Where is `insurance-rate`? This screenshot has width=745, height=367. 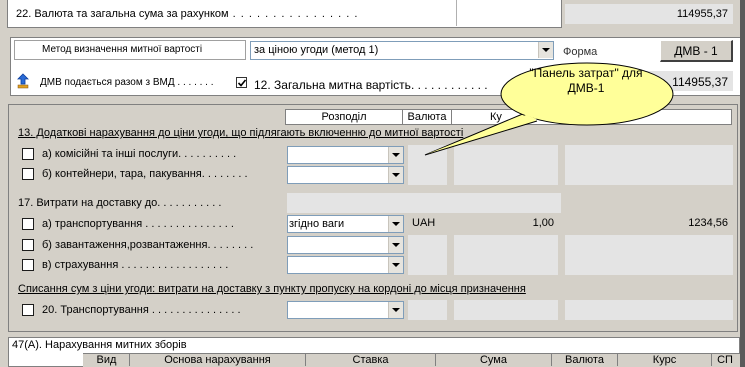
insurance-rate is located at coordinates (506, 265).